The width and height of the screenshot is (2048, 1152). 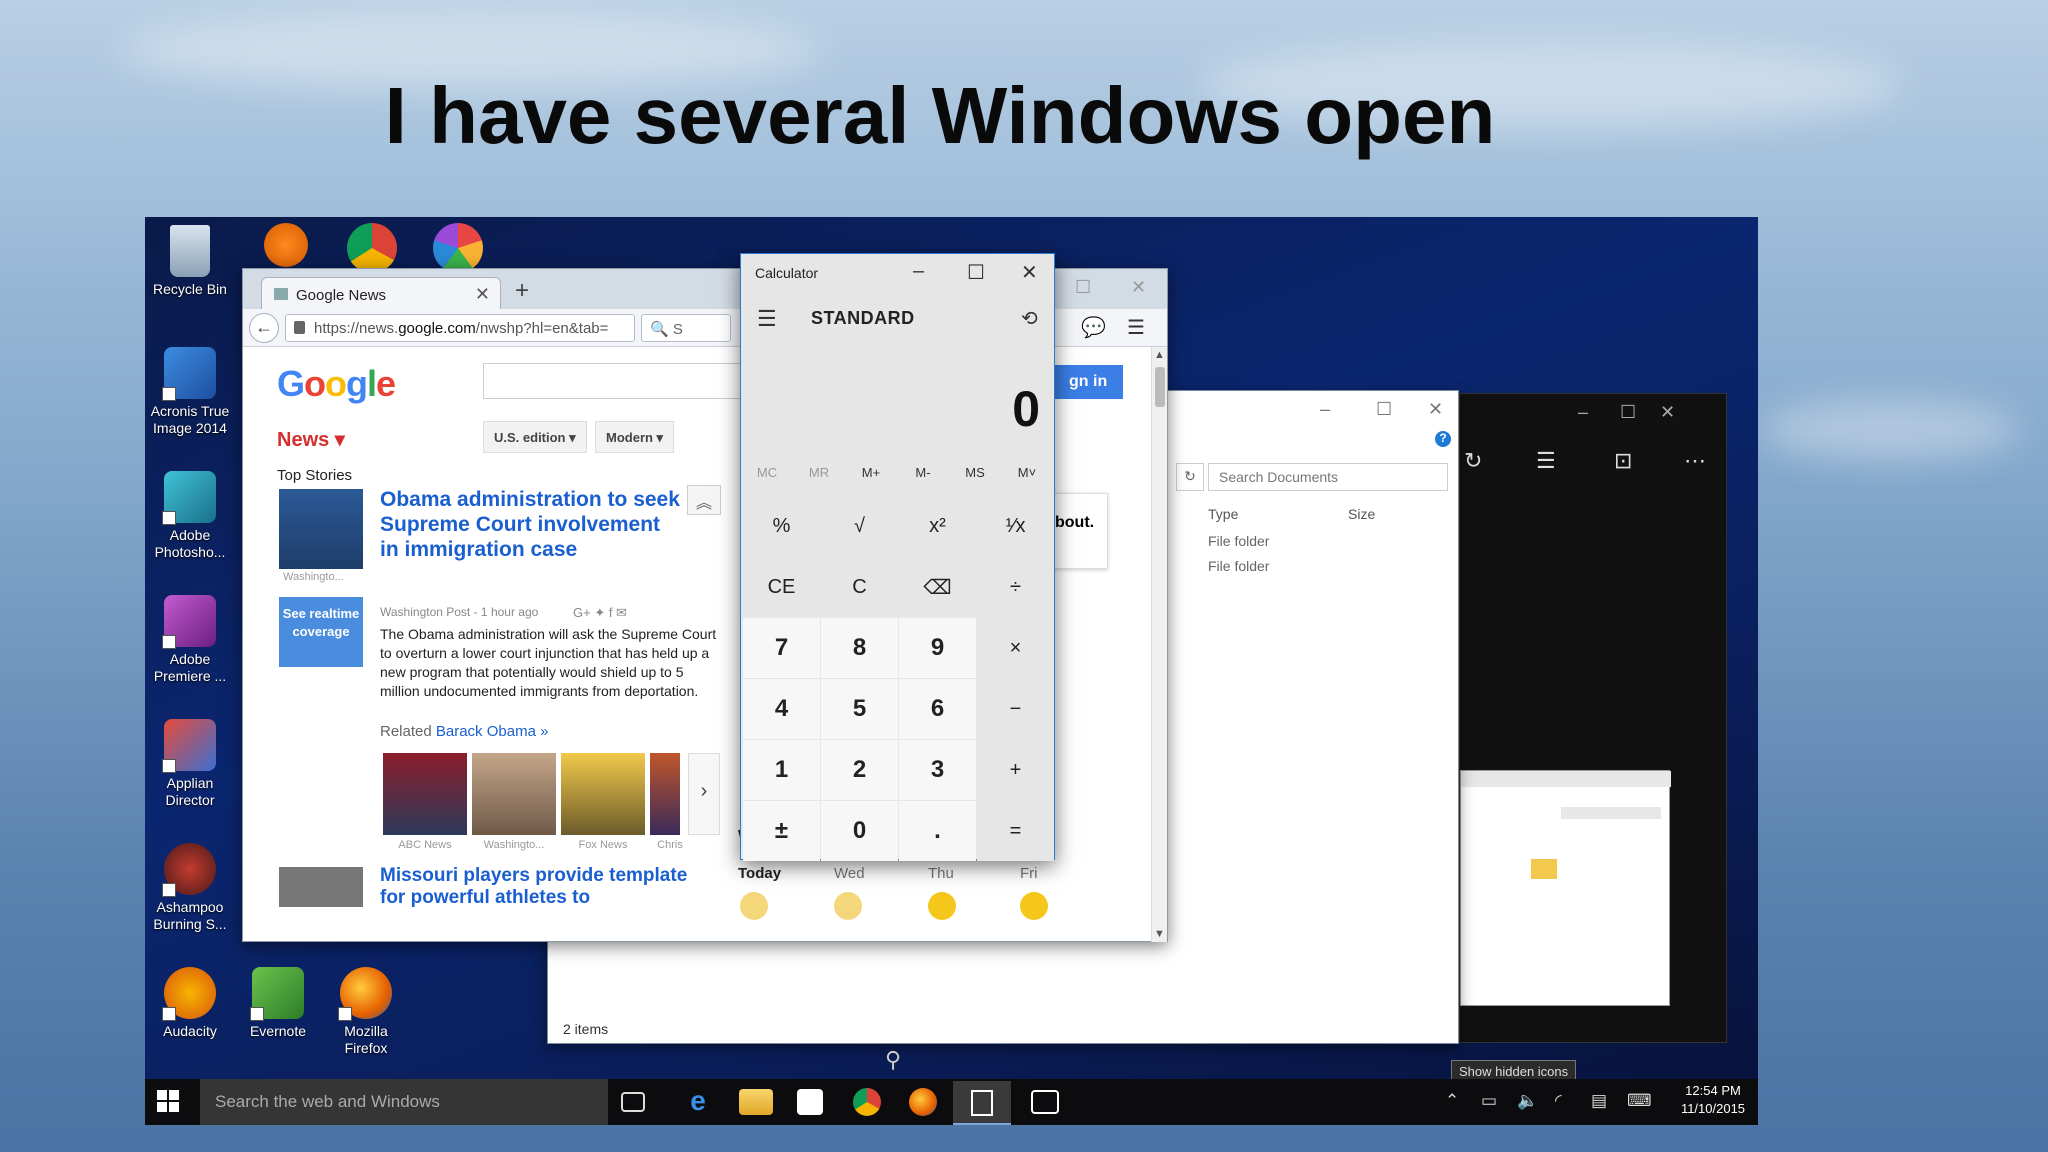 What do you see at coordinates (698, 1102) in the screenshot?
I see `edge-icon: e` at bounding box center [698, 1102].